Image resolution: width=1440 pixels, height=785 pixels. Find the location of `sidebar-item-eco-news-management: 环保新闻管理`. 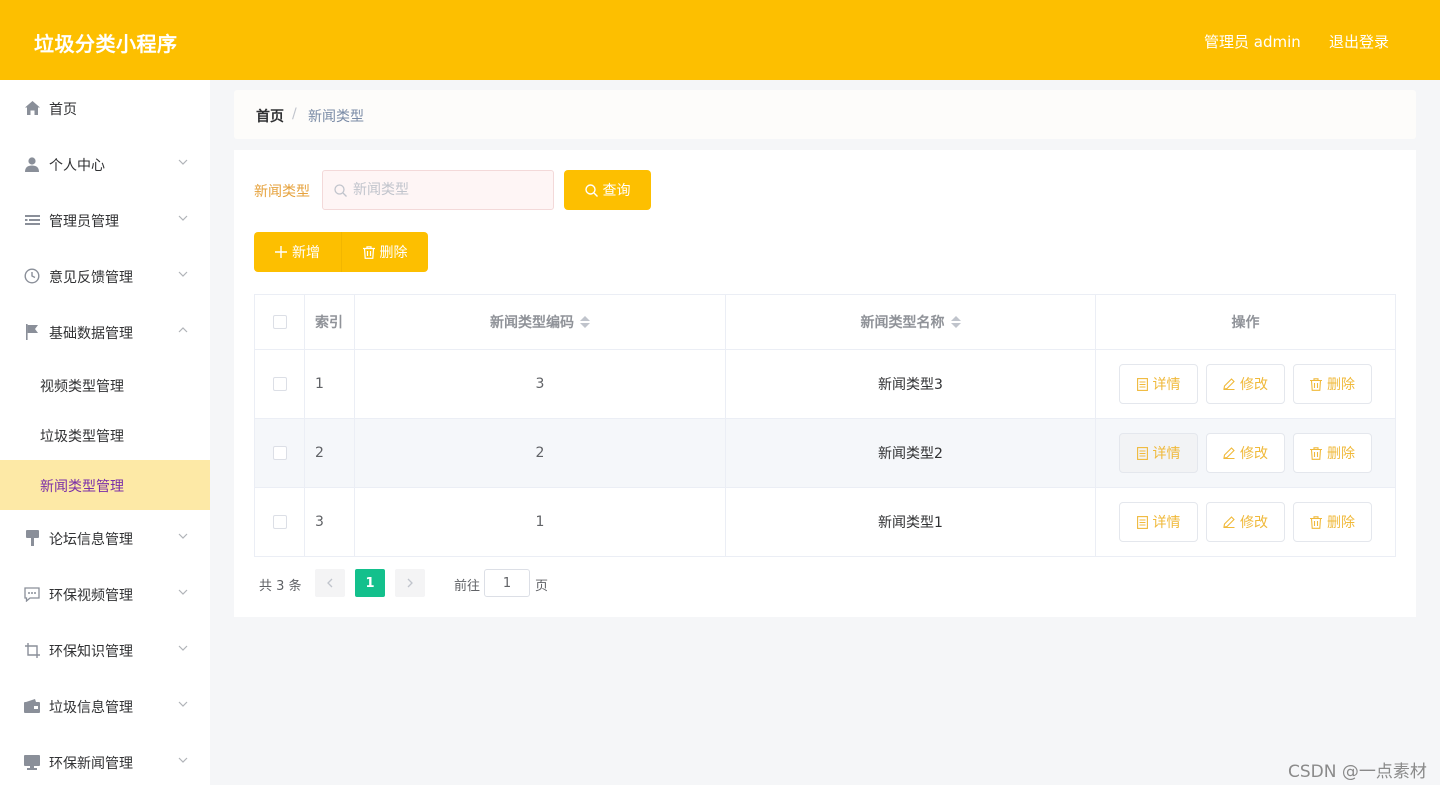

sidebar-item-eco-news-management: 环保新闻管理 is located at coordinates (105, 759).